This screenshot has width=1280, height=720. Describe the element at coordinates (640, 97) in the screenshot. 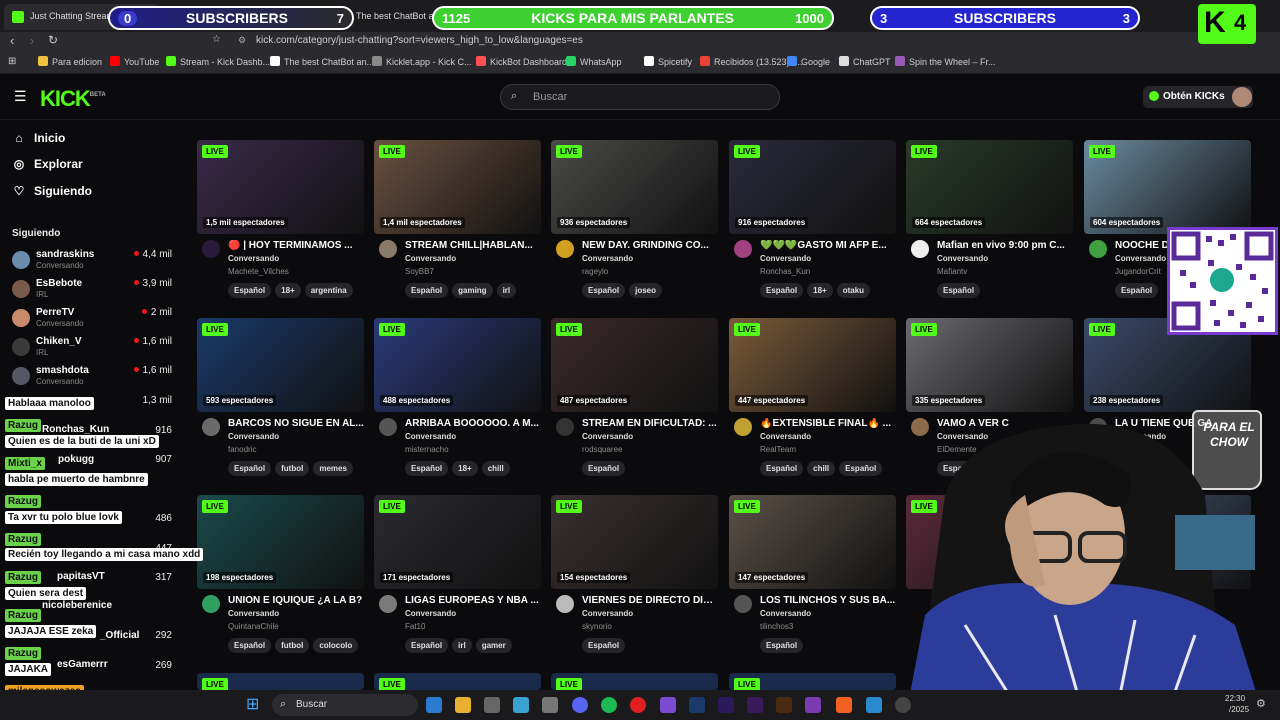

I see `search-input: ⌕ Buscar` at that location.